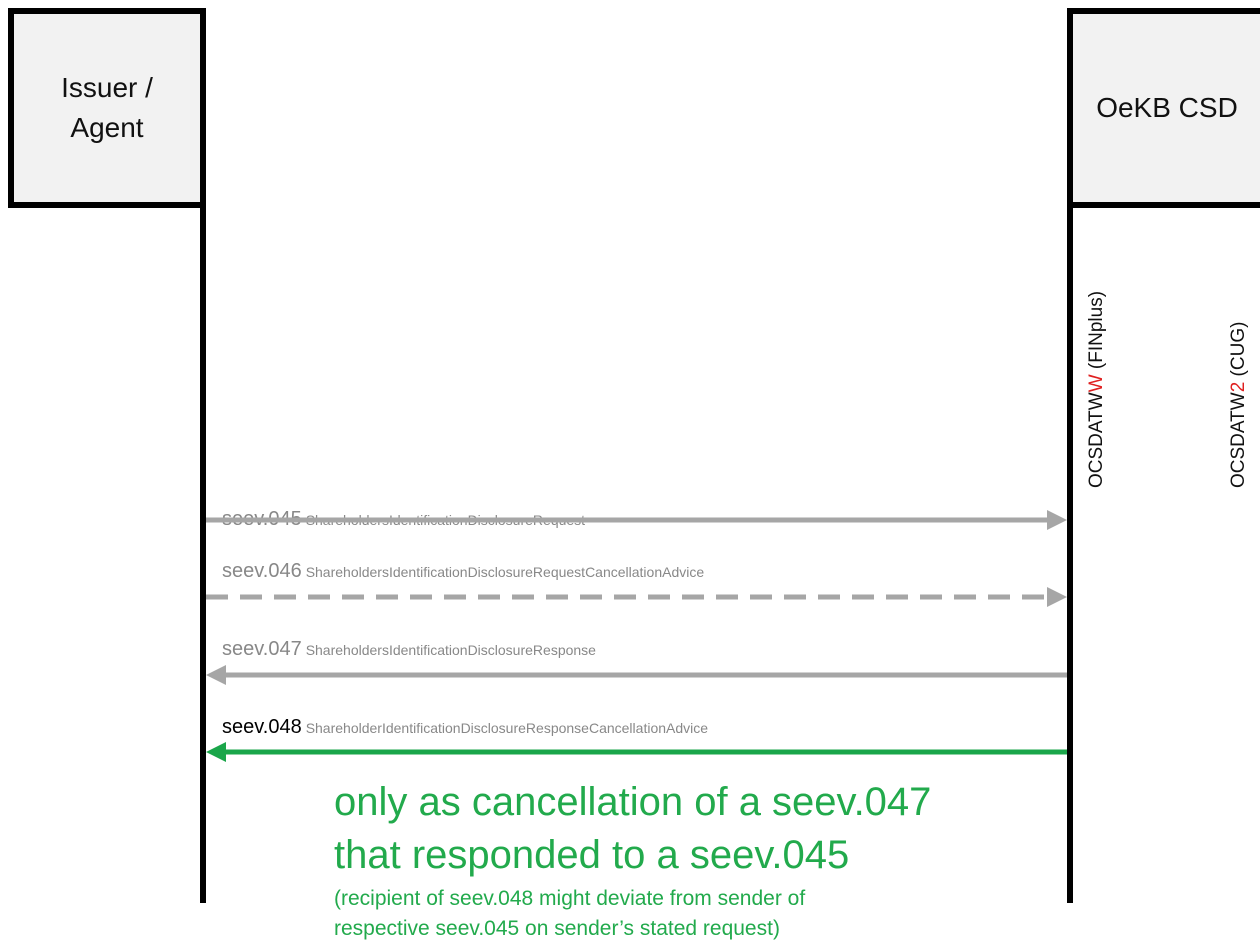 Image resolution: width=1260 pixels, height=949 pixels. What do you see at coordinates (633, 802) in the screenshot?
I see `note-line-1: only as cancellation of a seev.047` at bounding box center [633, 802].